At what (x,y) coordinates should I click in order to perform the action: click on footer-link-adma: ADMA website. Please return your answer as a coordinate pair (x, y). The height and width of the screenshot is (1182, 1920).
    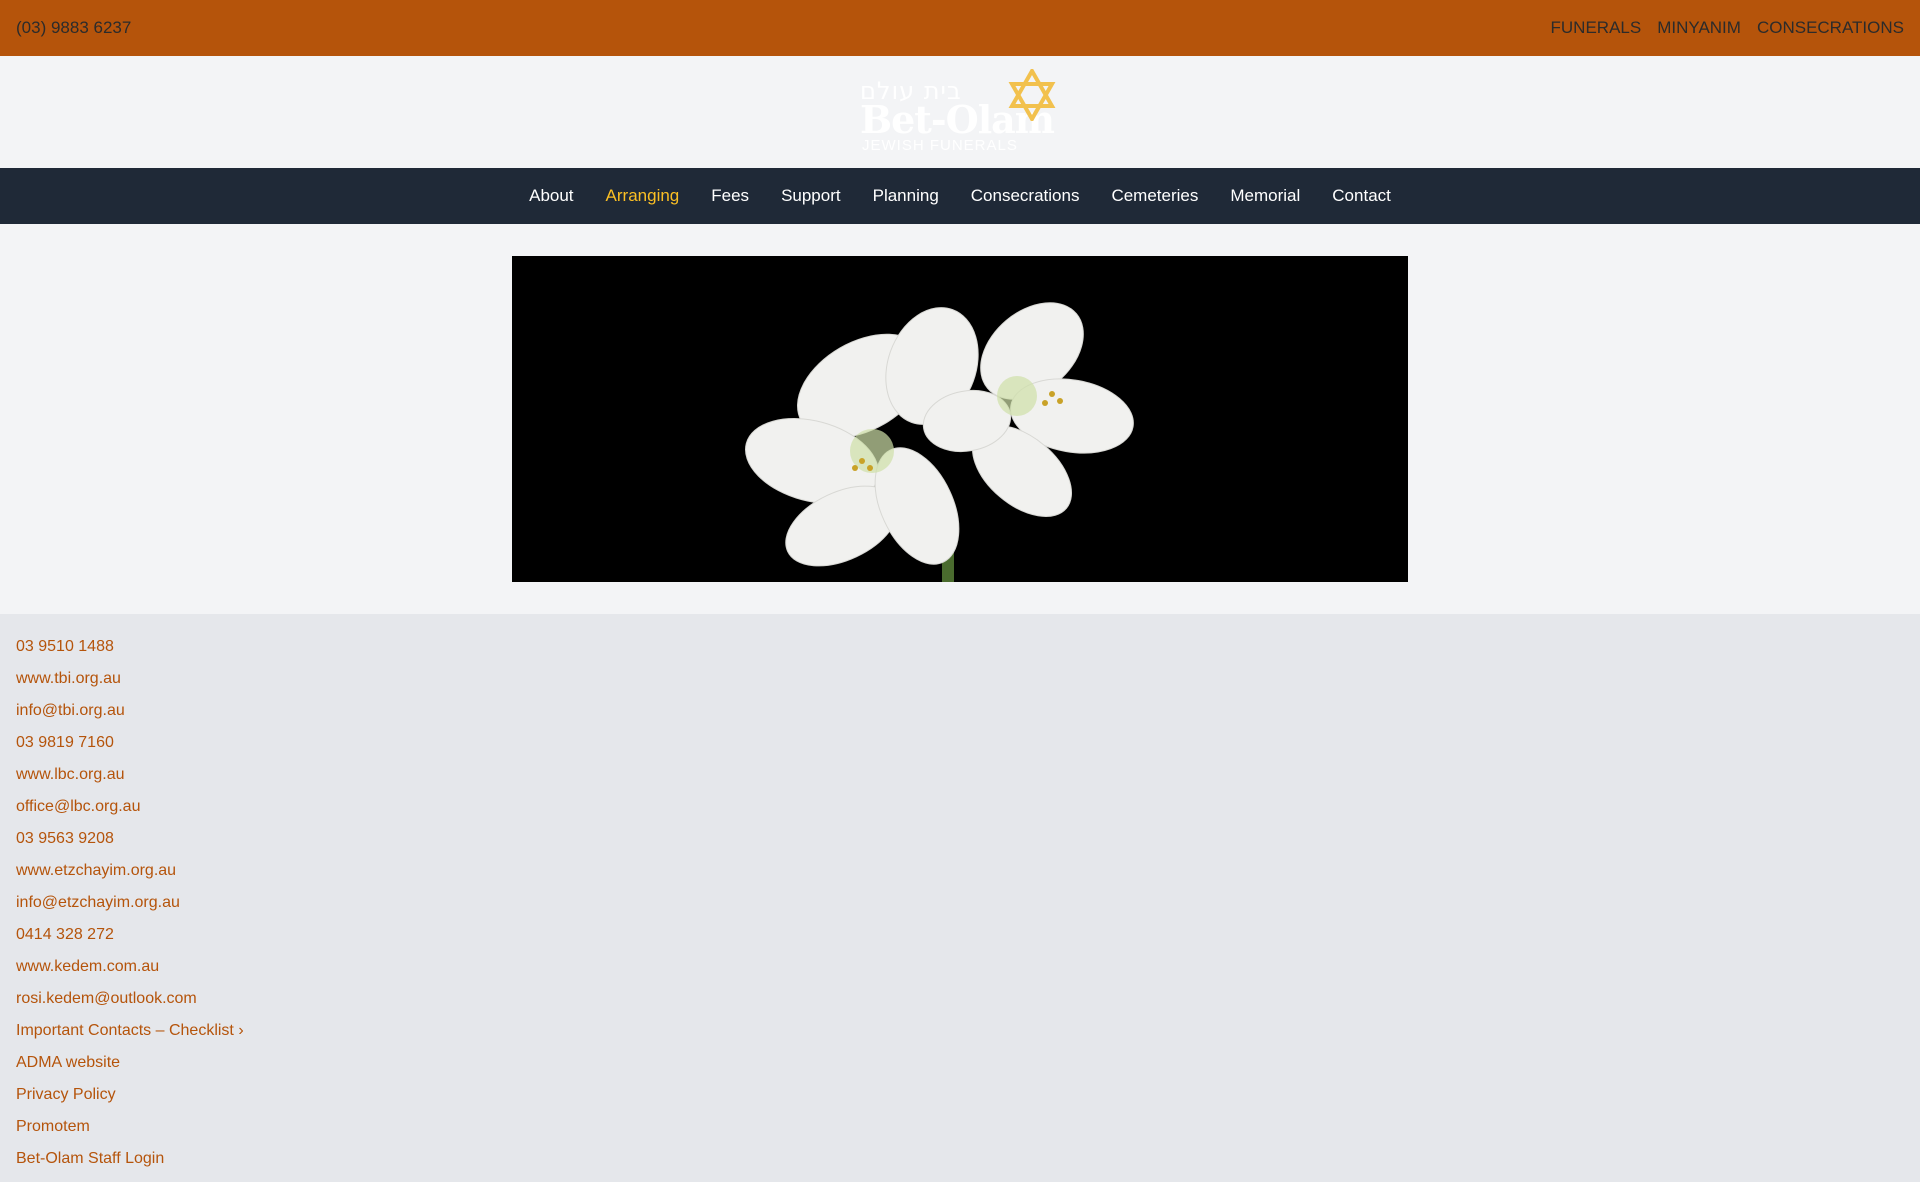
    Looking at the image, I should click on (68, 1062).